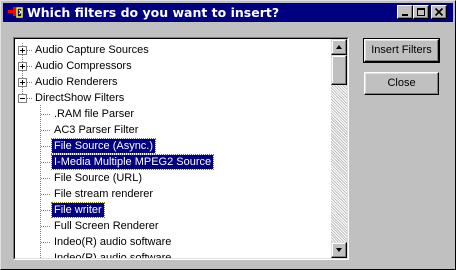  I want to click on tree-item-label: File writer, so click(78, 210).